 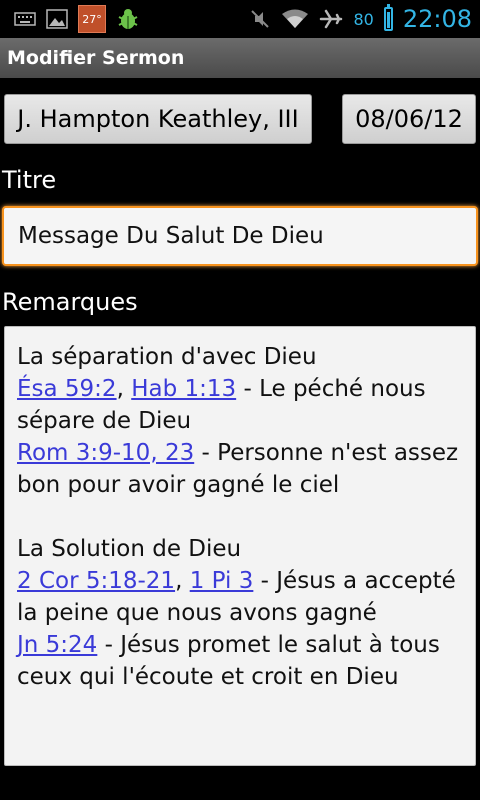 What do you see at coordinates (363, 19) in the screenshot?
I see `battery-level: 80` at bounding box center [363, 19].